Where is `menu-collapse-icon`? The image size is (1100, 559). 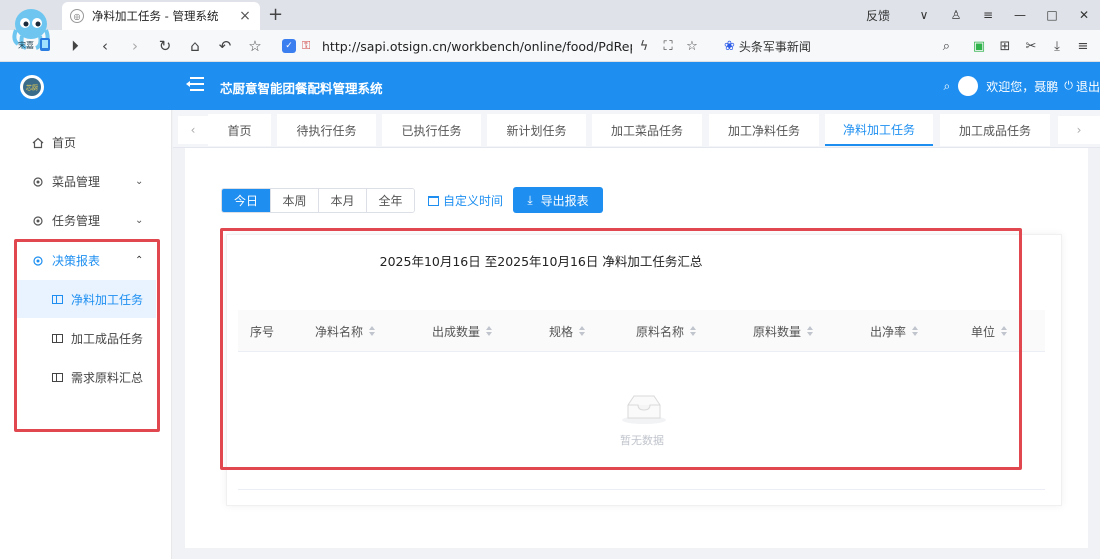 menu-collapse-icon is located at coordinates (195, 84).